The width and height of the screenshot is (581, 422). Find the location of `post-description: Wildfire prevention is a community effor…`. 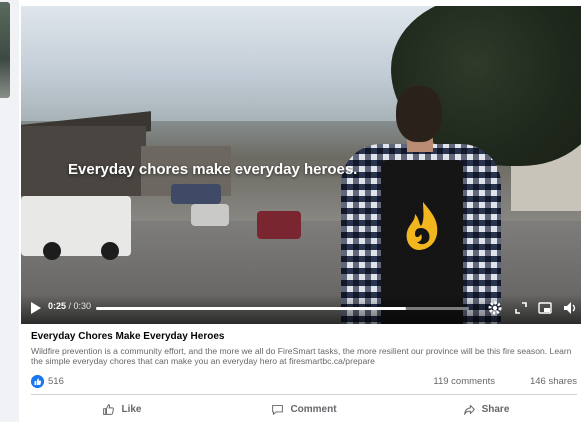

post-description: Wildfire prevention is a community effor… is located at coordinates (301, 356).